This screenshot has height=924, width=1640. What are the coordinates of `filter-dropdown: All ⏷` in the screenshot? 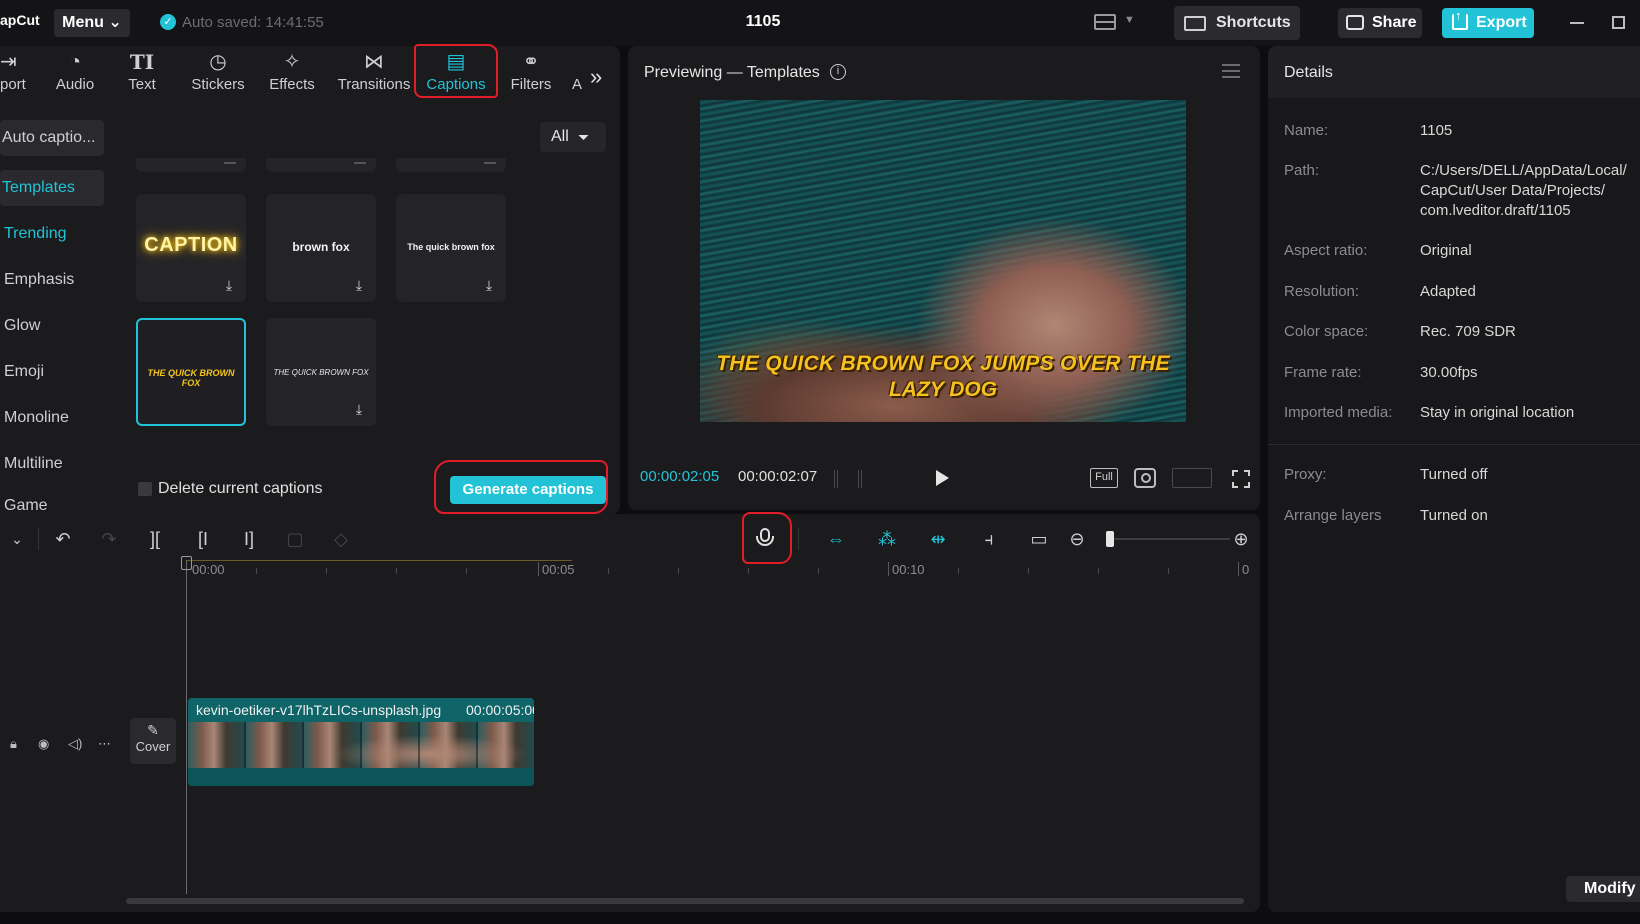 It's located at (573, 137).